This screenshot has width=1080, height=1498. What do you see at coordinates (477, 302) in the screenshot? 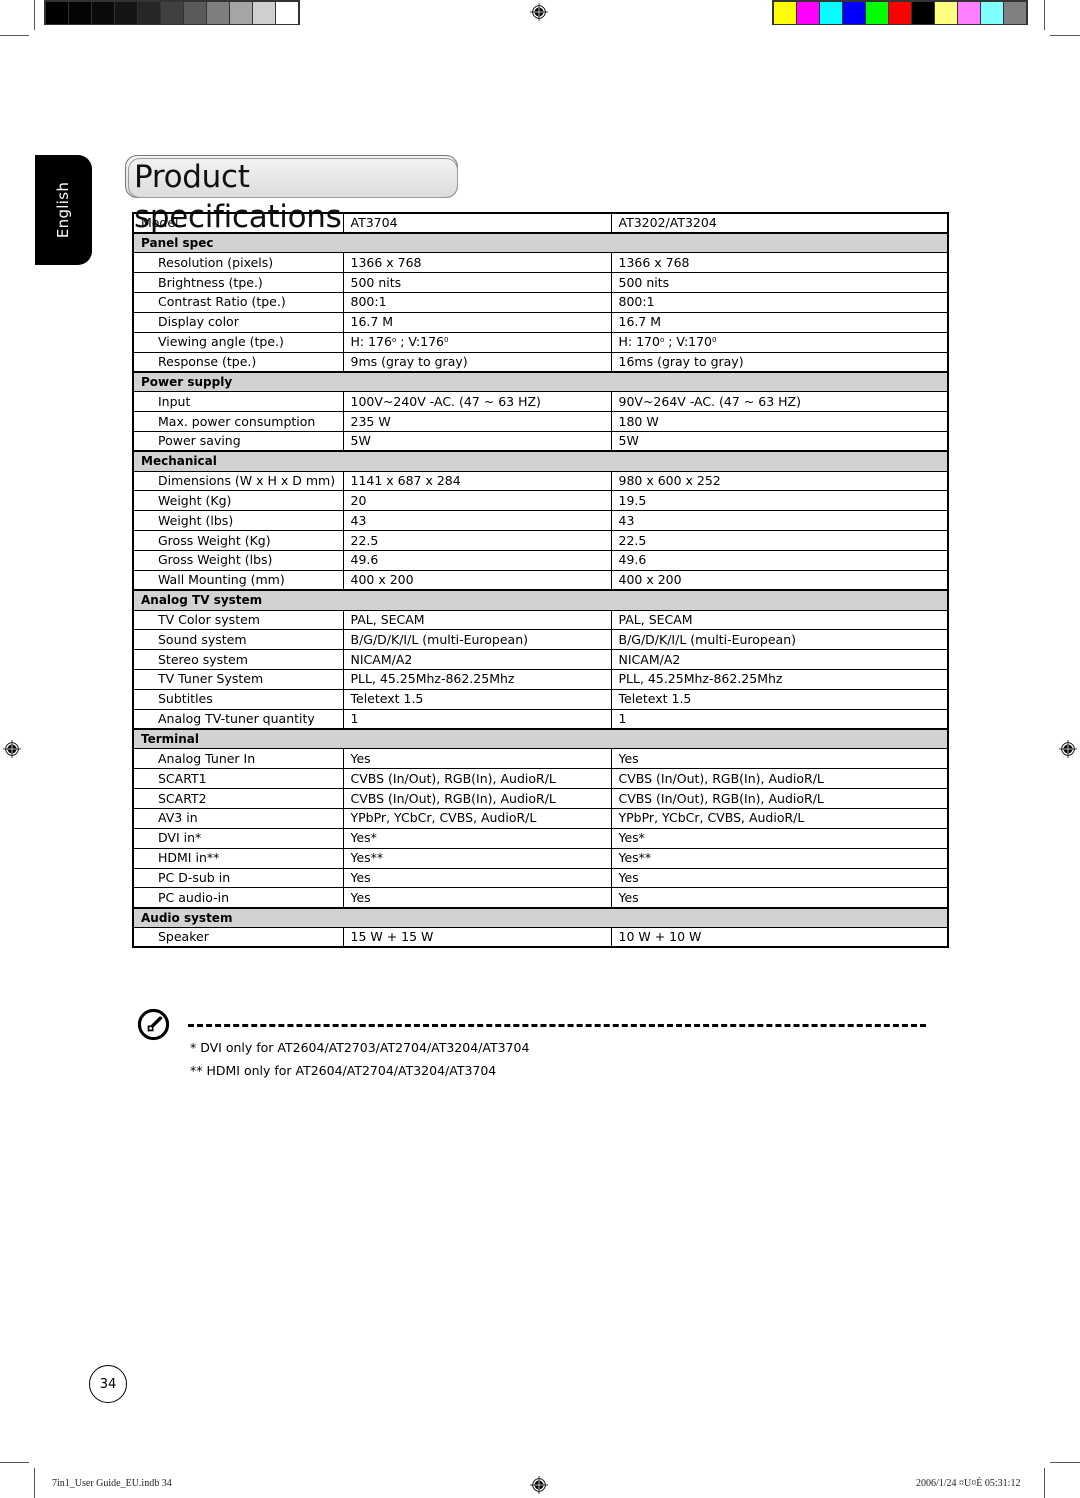
I see `spec-value-at3704: 800:1` at bounding box center [477, 302].